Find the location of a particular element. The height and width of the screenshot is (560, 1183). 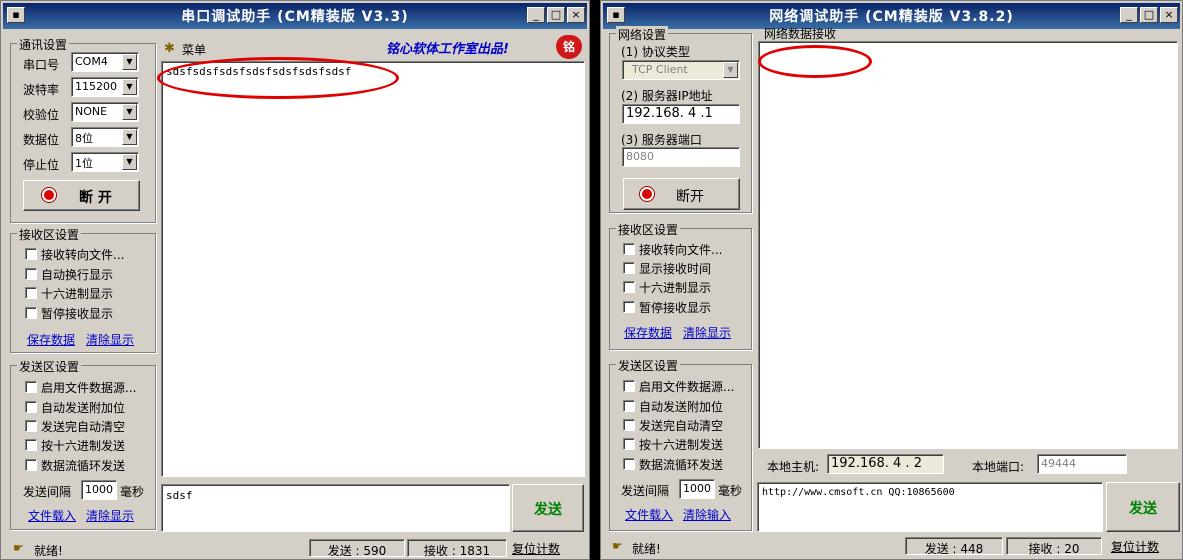

clear-display-link: 清除显示 is located at coordinates (110, 339).